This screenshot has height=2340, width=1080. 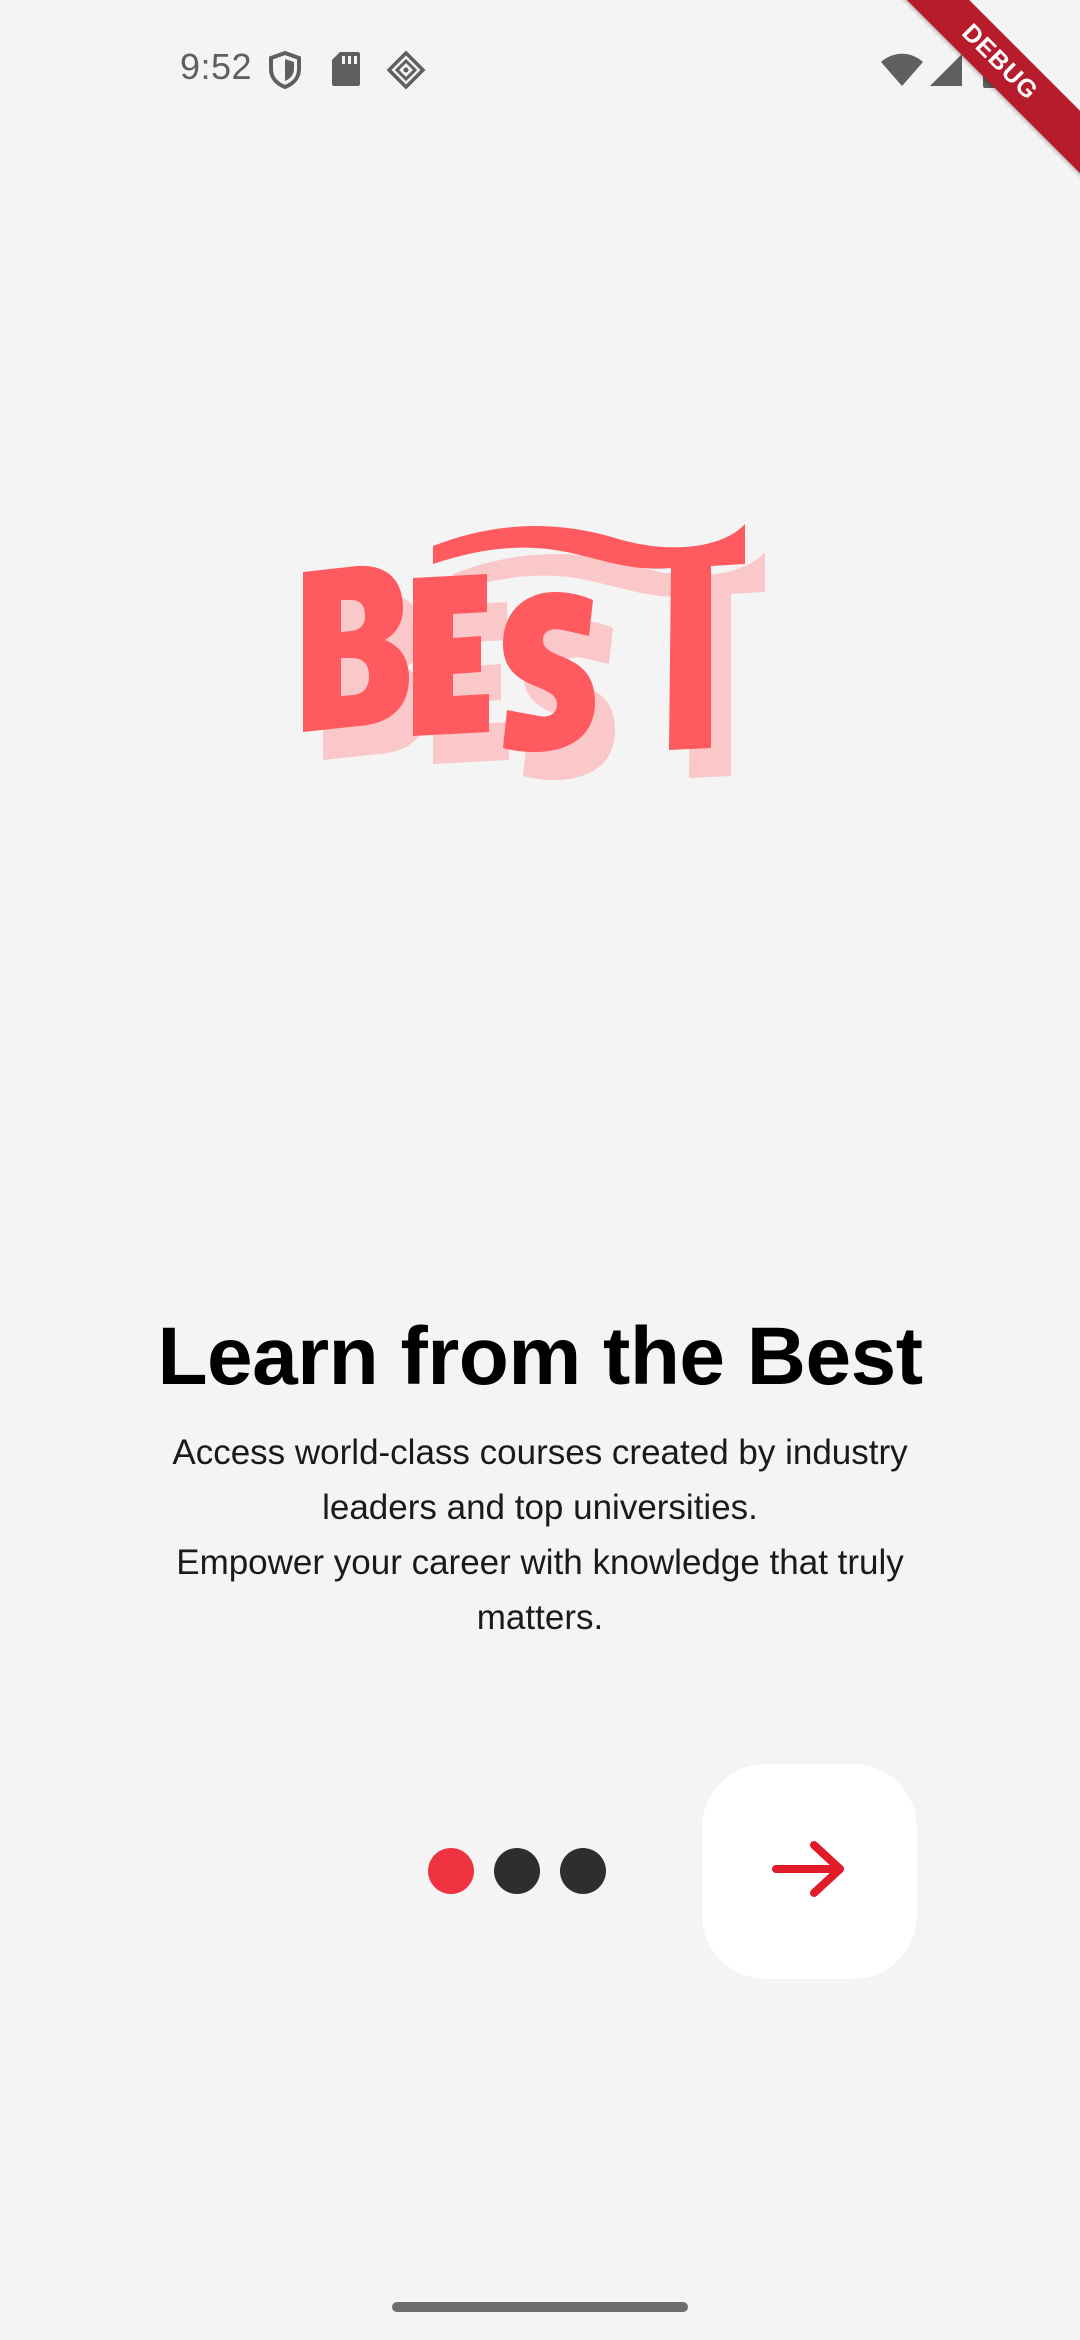 I want to click on description-line: matters., so click(x=540, y=1617).